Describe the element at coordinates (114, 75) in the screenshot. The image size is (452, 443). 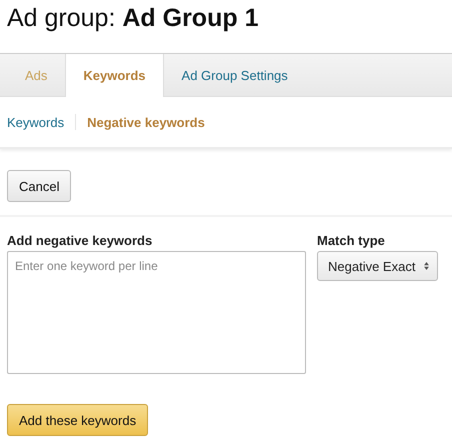
I see `tab: Keywords` at that location.